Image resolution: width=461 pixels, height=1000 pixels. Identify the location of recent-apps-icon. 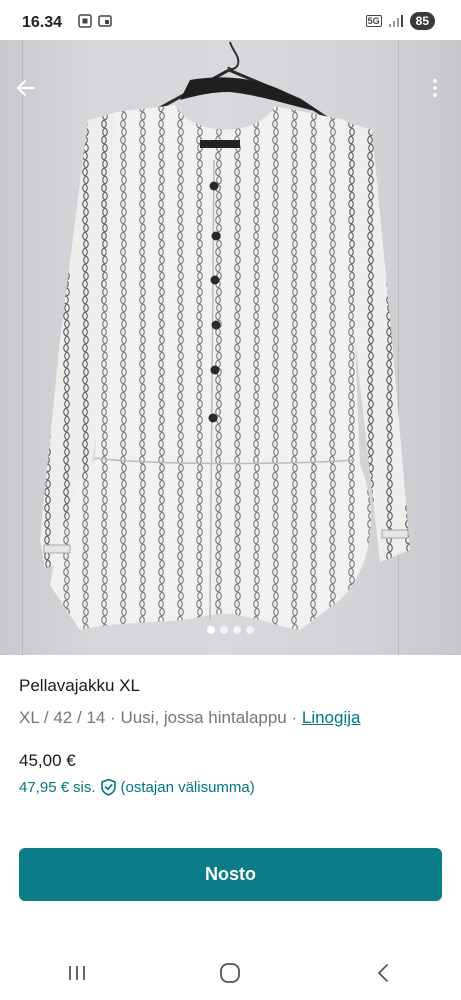
(76, 972).